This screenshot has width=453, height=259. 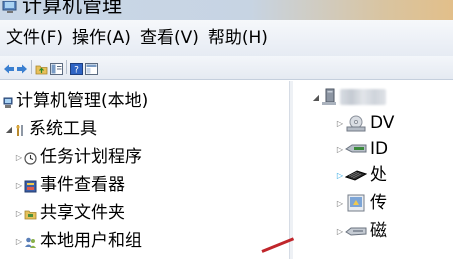 I want to click on device-label: 处, so click(x=378, y=175).